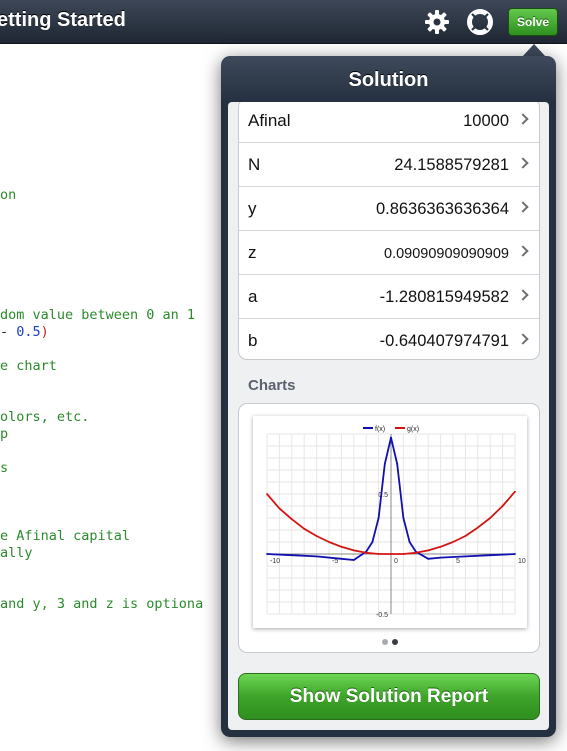 This screenshot has height=751, width=567. Describe the element at coordinates (389, 165) in the screenshot. I see `result-row-n: N 24.1588579281` at that location.